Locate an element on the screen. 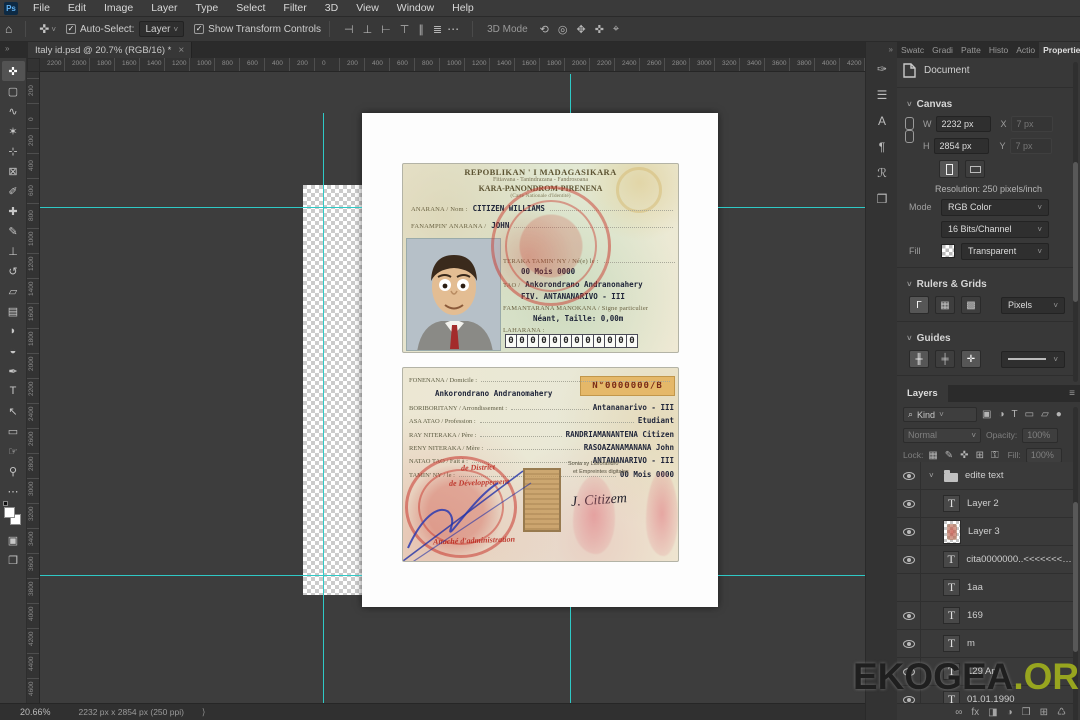 The height and width of the screenshot is (720, 1080). filter-shape-layers-icon: ▭ is located at coordinates (1029, 414).